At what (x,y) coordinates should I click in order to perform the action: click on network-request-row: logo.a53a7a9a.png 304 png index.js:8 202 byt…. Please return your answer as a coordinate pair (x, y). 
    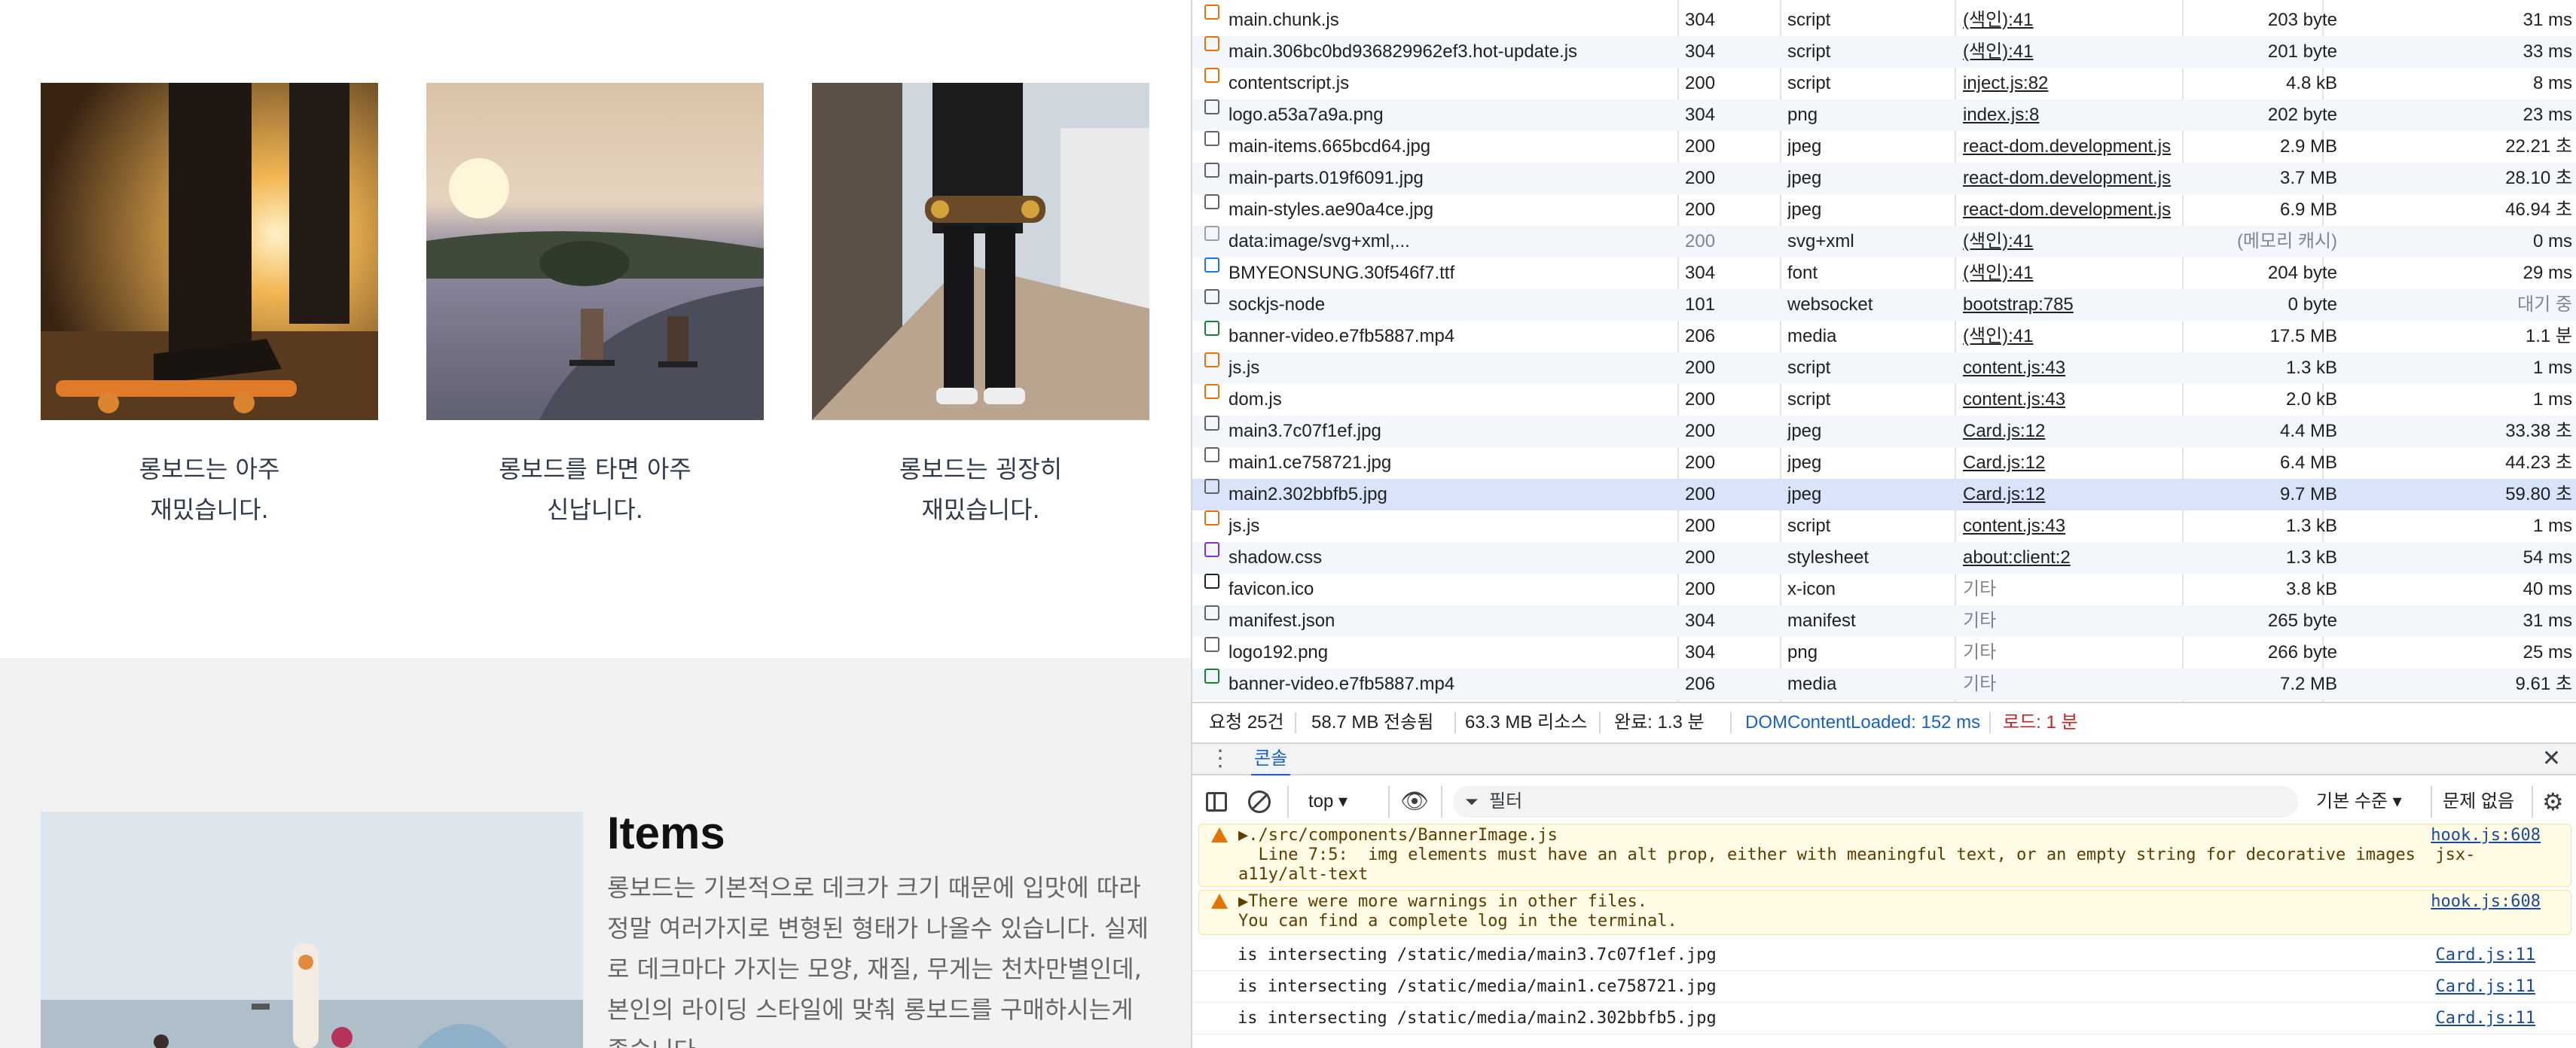
    Looking at the image, I should click on (1884, 115).